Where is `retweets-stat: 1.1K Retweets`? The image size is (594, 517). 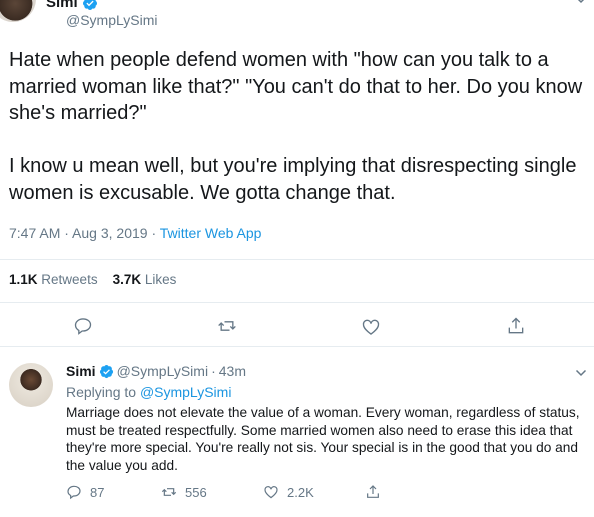
retweets-stat: 1.1K Retweets is located at coordinates (53, 279).